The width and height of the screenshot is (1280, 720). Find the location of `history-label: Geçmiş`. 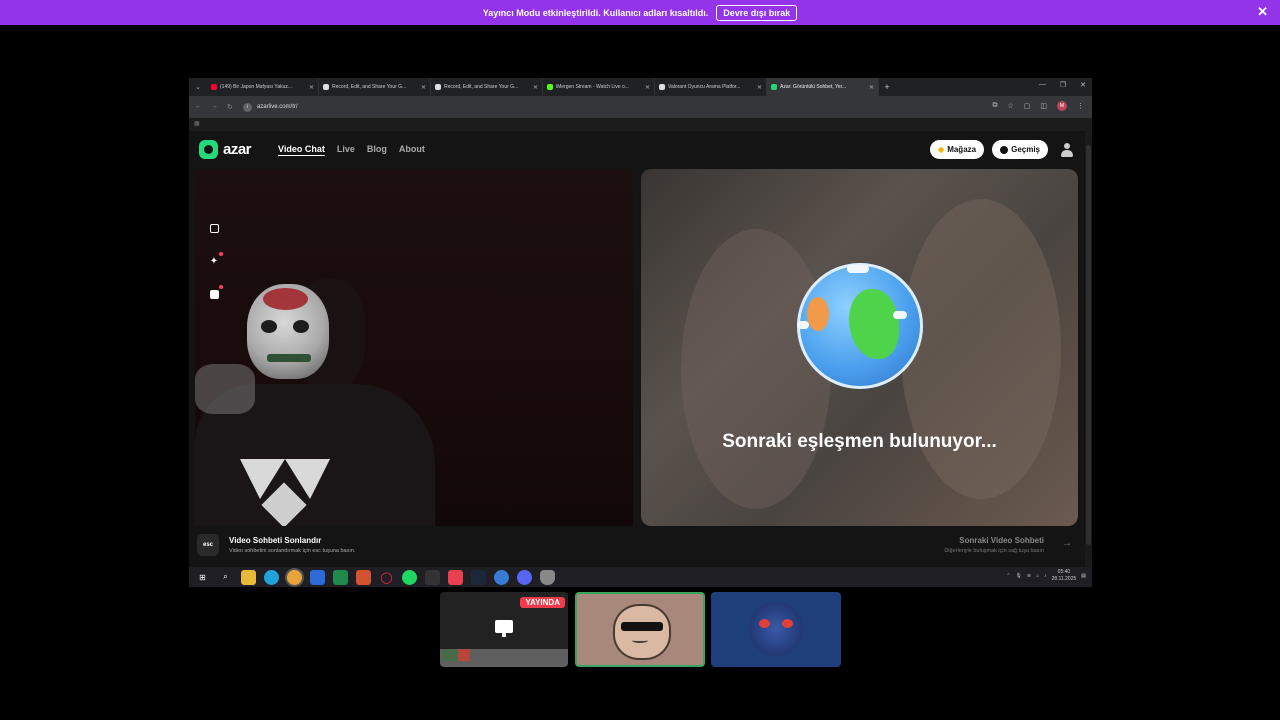

history-label: Geçmiş is located at coordinates (1025, 149).